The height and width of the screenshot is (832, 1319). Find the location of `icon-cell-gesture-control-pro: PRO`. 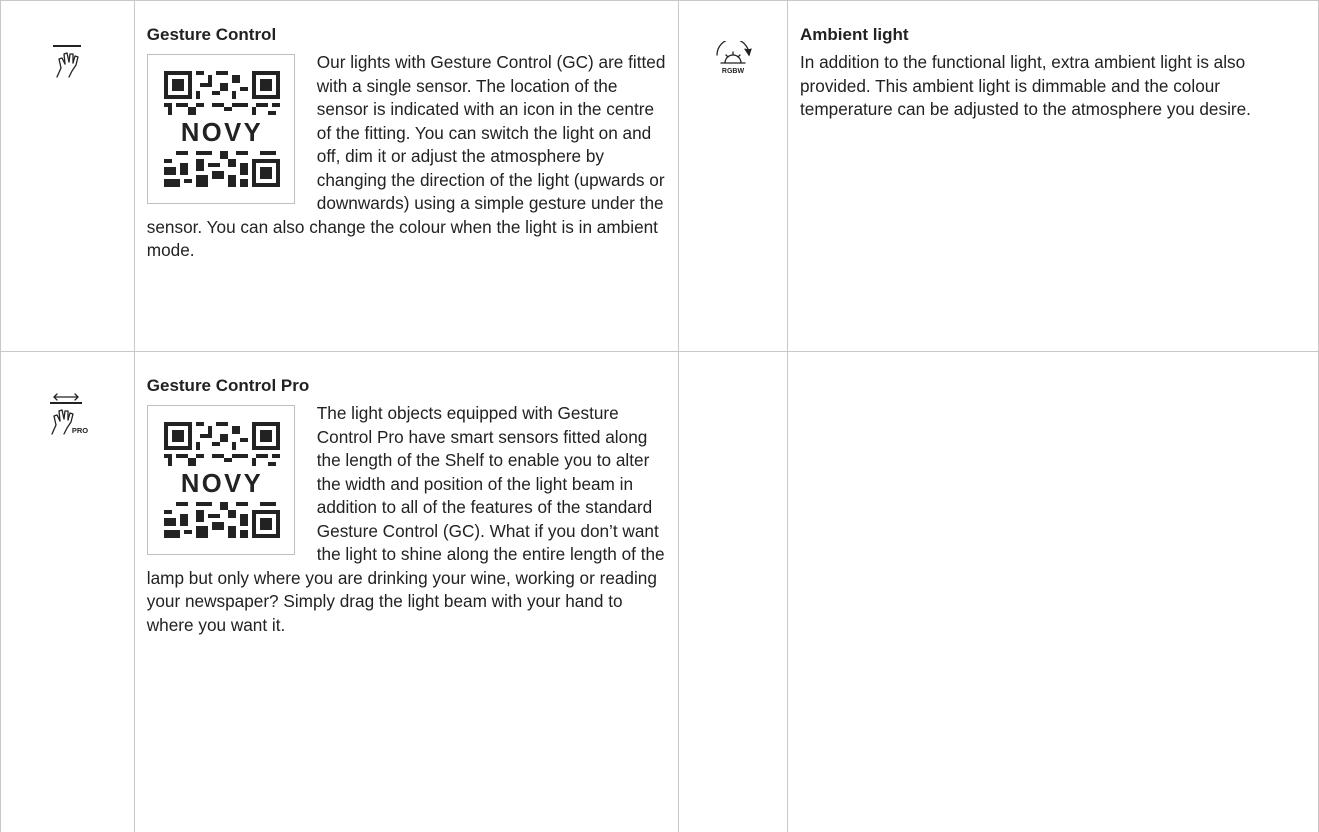

icon-cell-gesture-control-pro: PRO is located at coordinates (68, 592).